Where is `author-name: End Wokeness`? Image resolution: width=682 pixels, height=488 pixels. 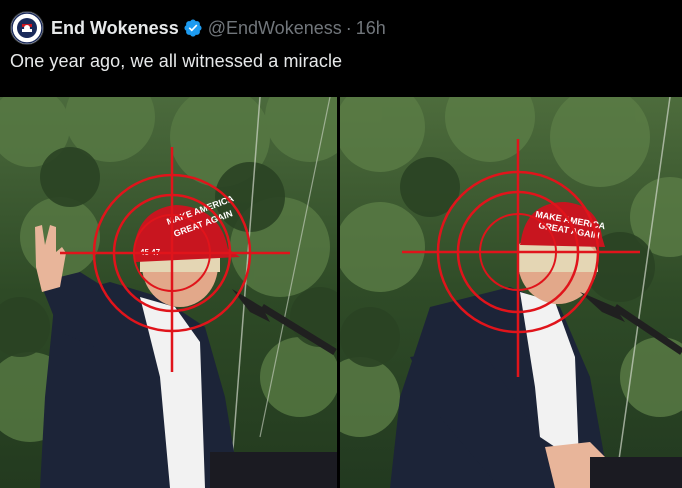
author-name: End Wokeness is located at coordinates (115, 28).